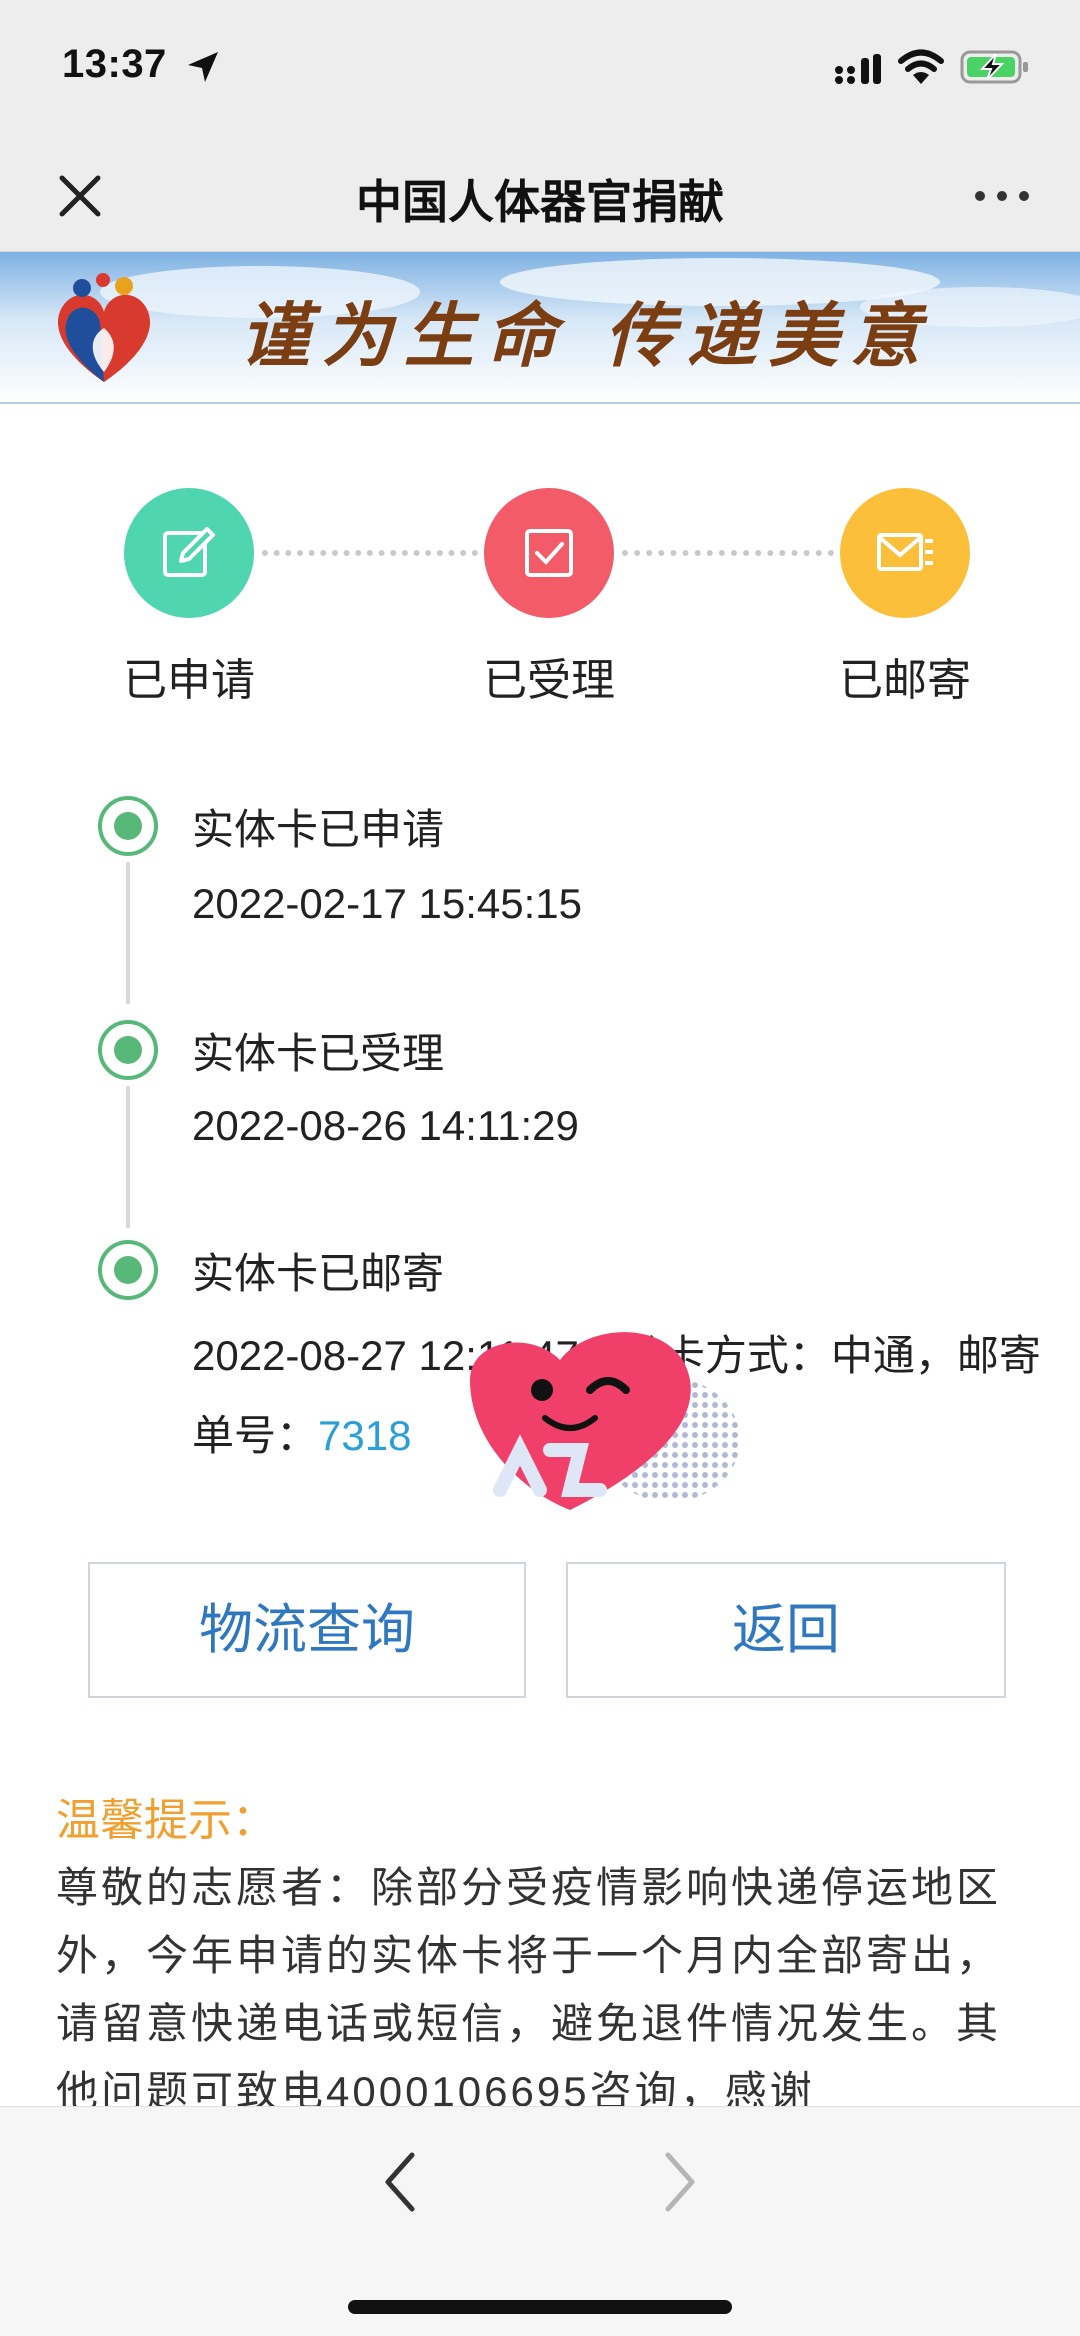 This screenshot has height=2336, width=1080. Describe the element at coordinates (387, 903) in the screenshot. I see `timeline-time: 2022-02-17 15:45:15` at that location.